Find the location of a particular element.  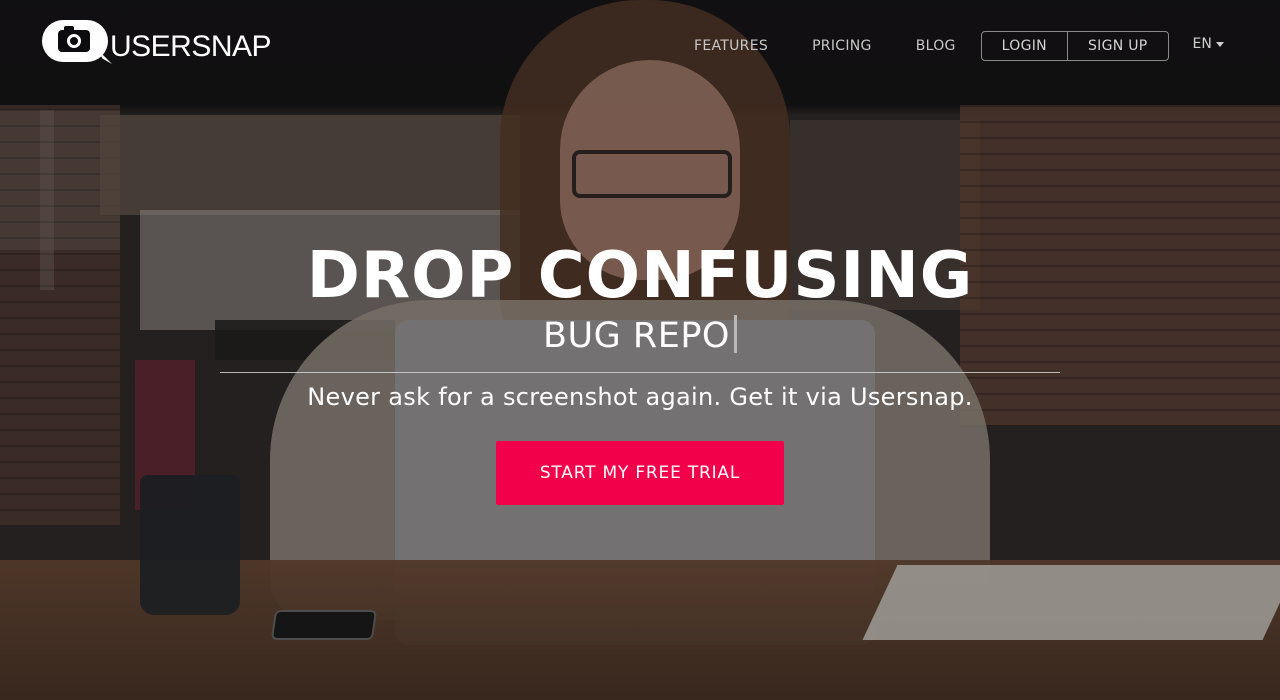

language-selector: EN is located at coordinates (1208, 44).